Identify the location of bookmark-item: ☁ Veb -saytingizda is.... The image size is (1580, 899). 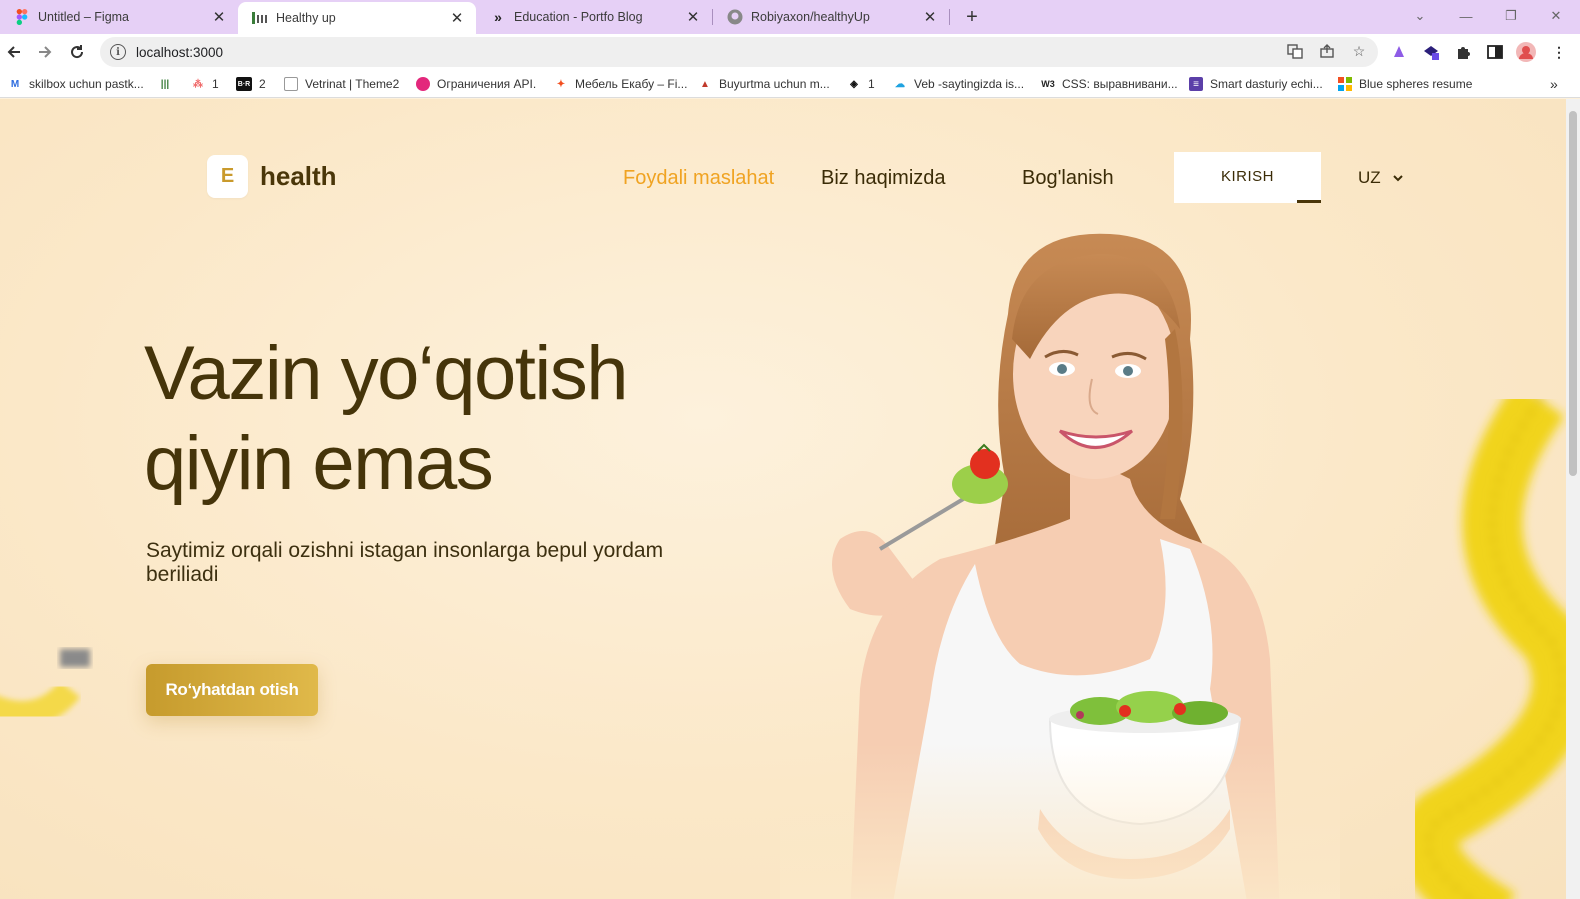
(958, 84).